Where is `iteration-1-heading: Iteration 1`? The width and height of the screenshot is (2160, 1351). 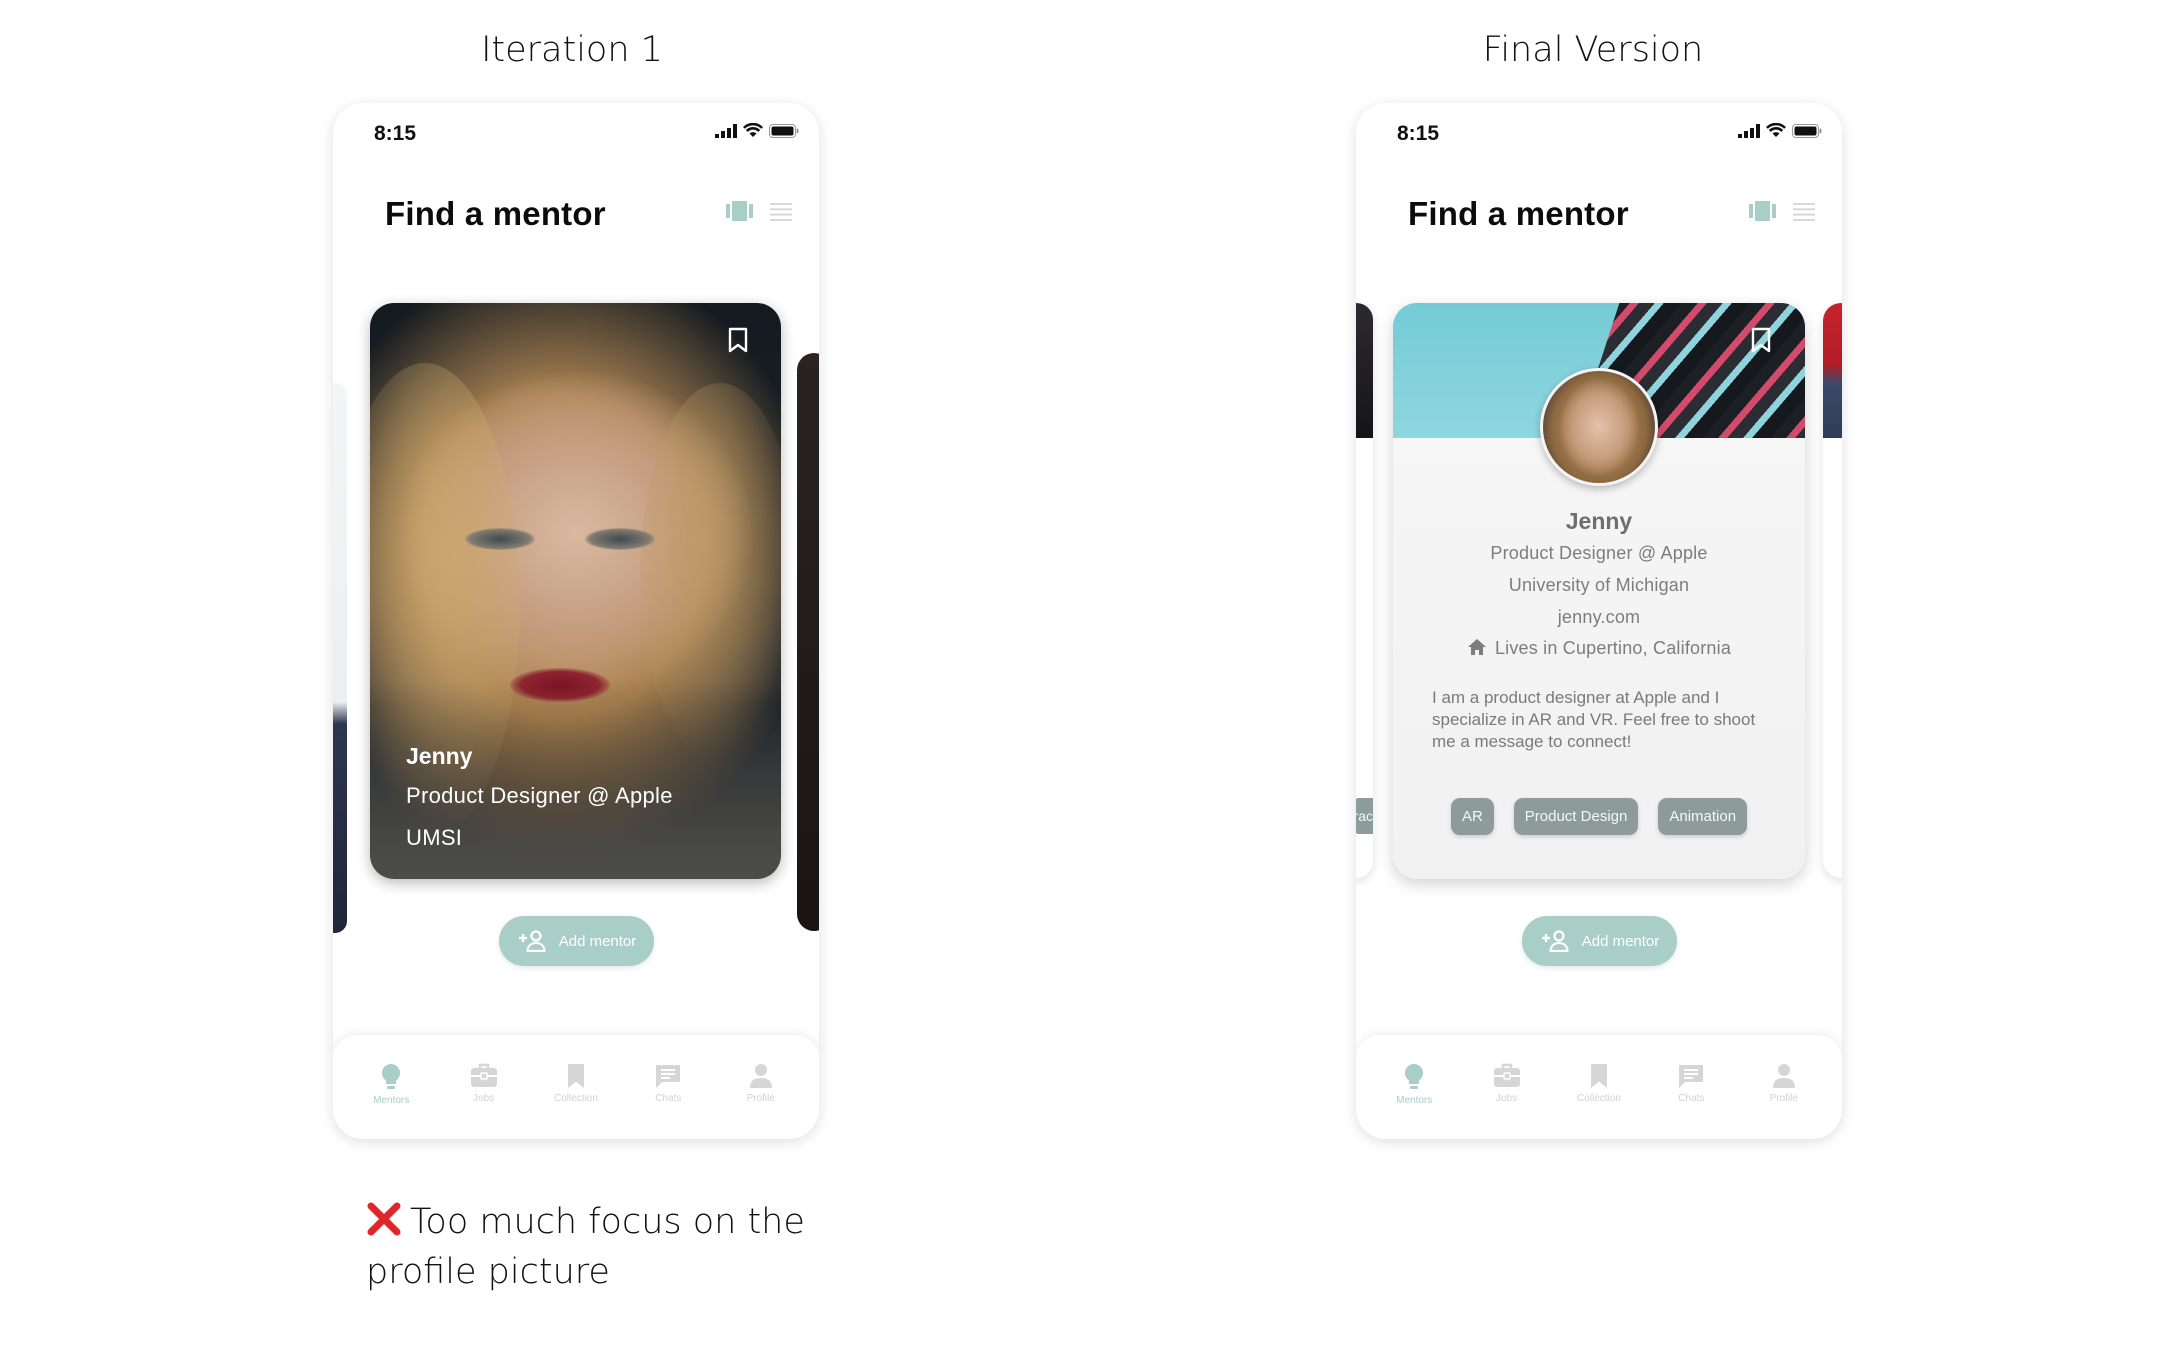 iteration-1-heading: Iteration 1 is located at coordinates (572, 50).